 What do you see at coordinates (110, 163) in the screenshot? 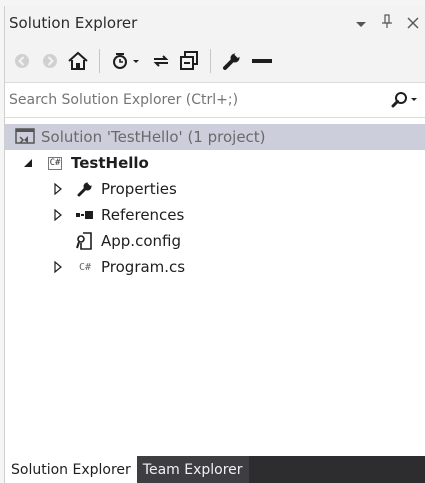
I see `tree-node-label: TestHello` at bounding box center [110, 163].